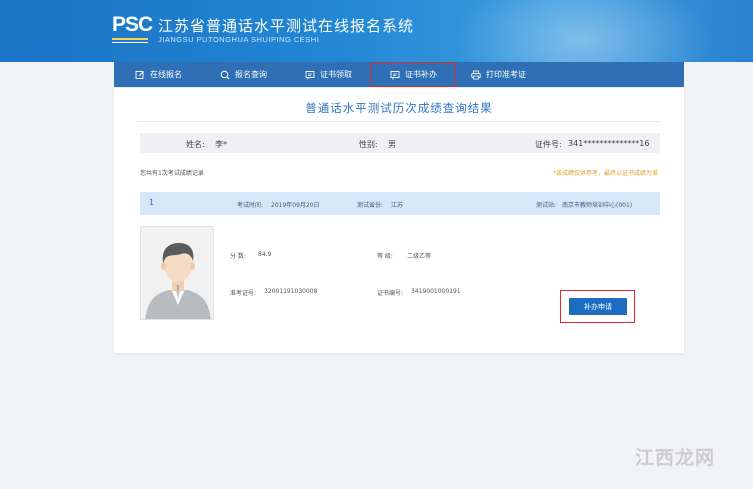 The image size is (753, 489). What do you see at coordinates (243, 293) in the screenshot?
I see `ticket-label: 准考证号:` at bounding box center [243, 293].